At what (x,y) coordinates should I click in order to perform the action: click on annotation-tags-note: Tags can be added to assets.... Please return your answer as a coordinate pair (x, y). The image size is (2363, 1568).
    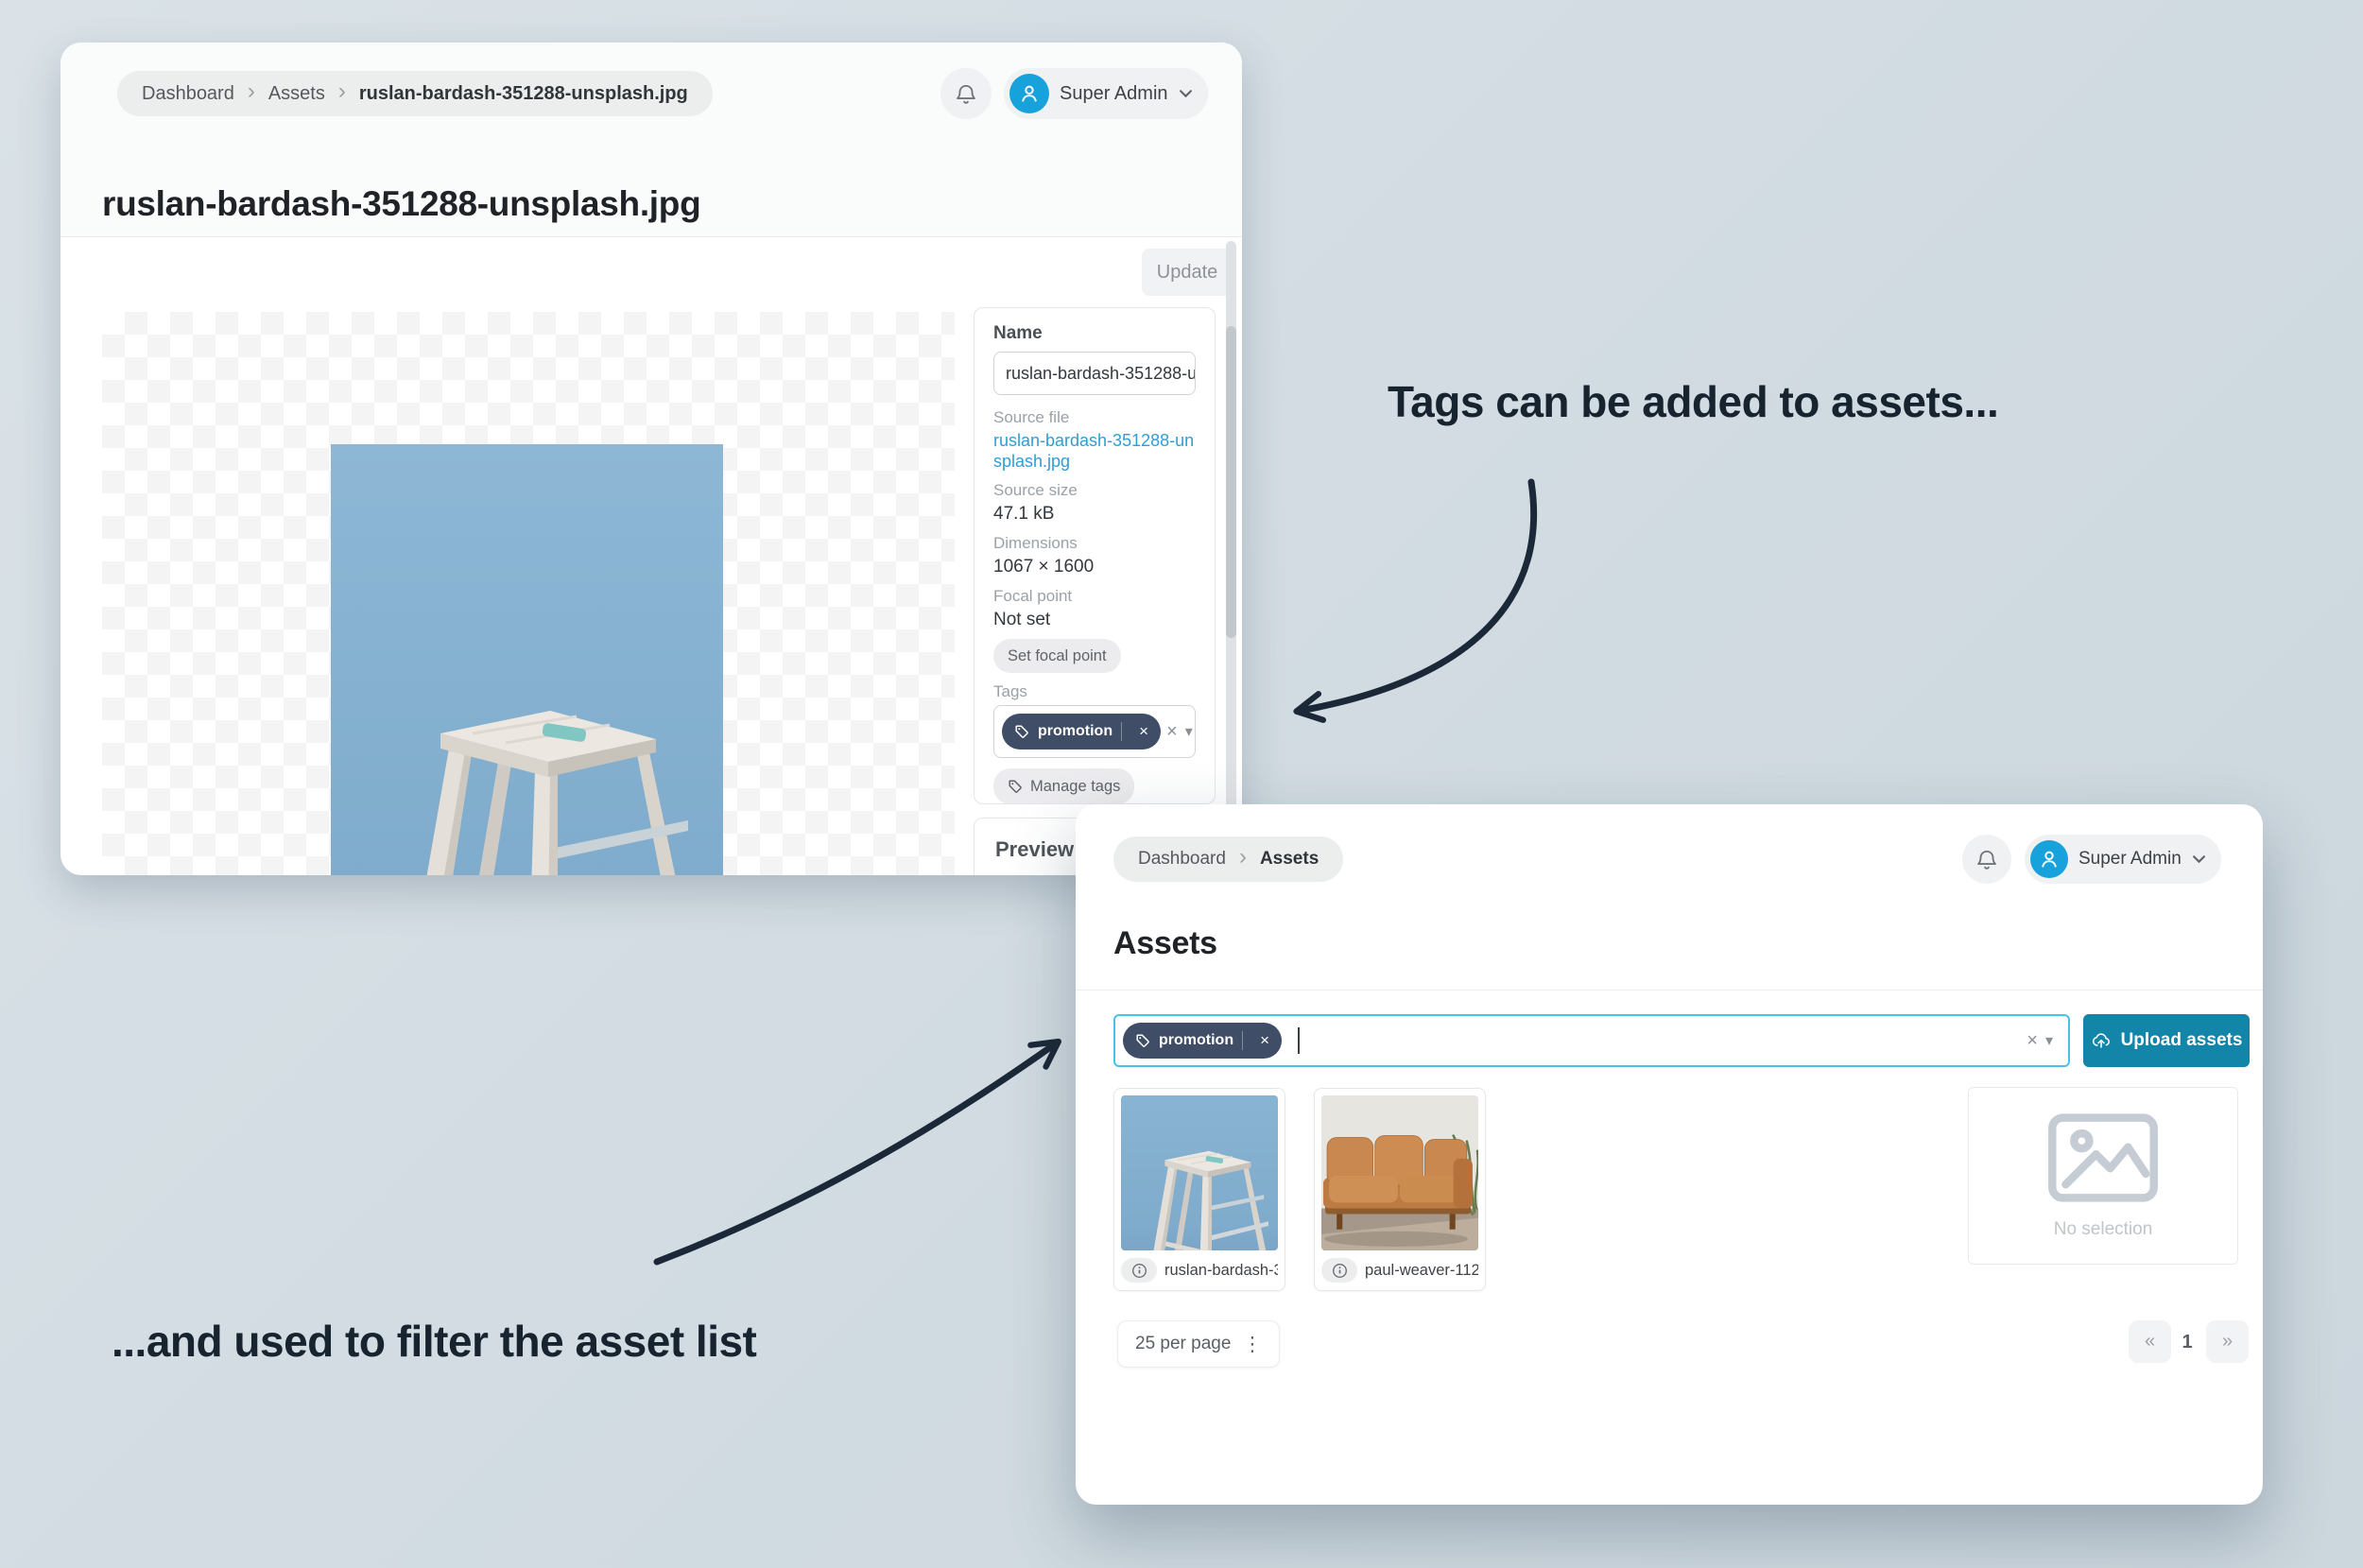
    Looking at the image, I should click on (1693, 401).